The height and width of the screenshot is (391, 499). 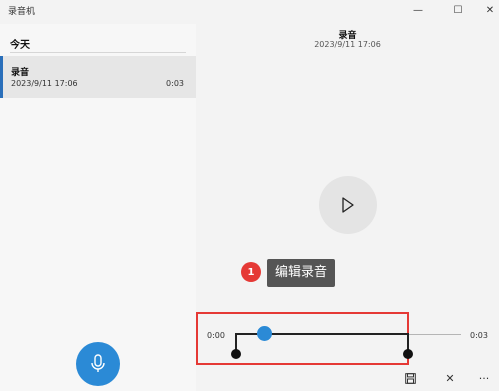 What do you see at coordinates (487, 10) in the screenshot?
I see `close-window-button: ✕` at bounding box center [487, 10].